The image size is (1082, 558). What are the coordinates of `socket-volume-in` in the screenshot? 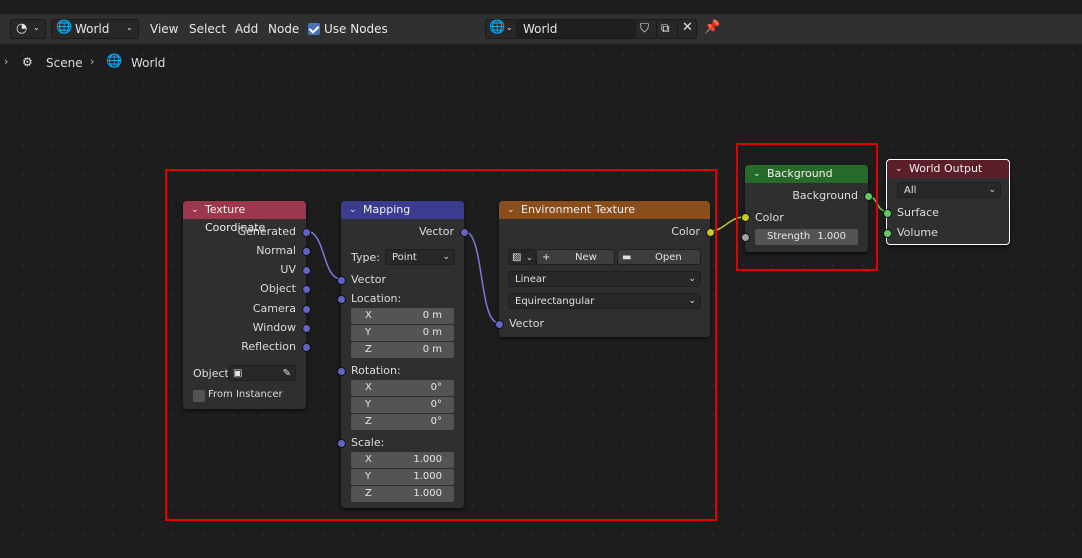 It's located at (887, 233).